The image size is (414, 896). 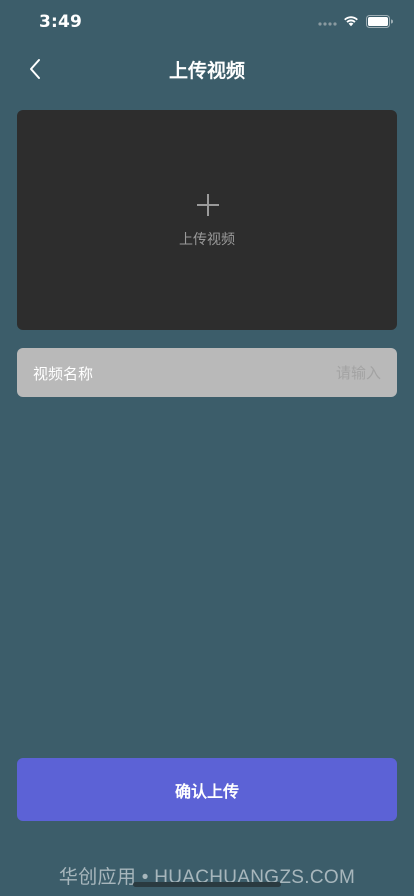 I want to click on upload-label: 上传视频, so click(x=207, y=240).